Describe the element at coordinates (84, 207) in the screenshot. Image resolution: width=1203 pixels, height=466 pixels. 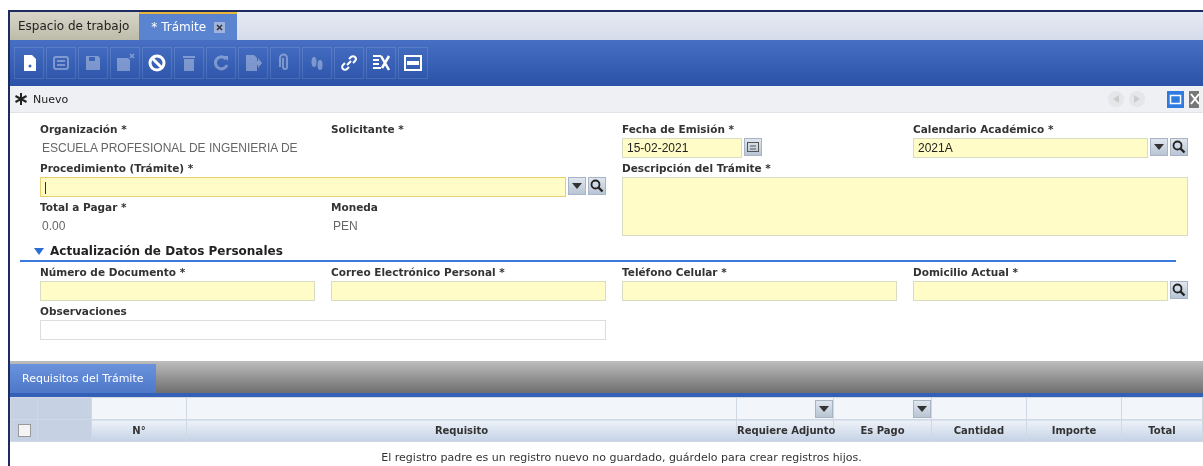
I see `field-label: Total a Pagar *` at that location.